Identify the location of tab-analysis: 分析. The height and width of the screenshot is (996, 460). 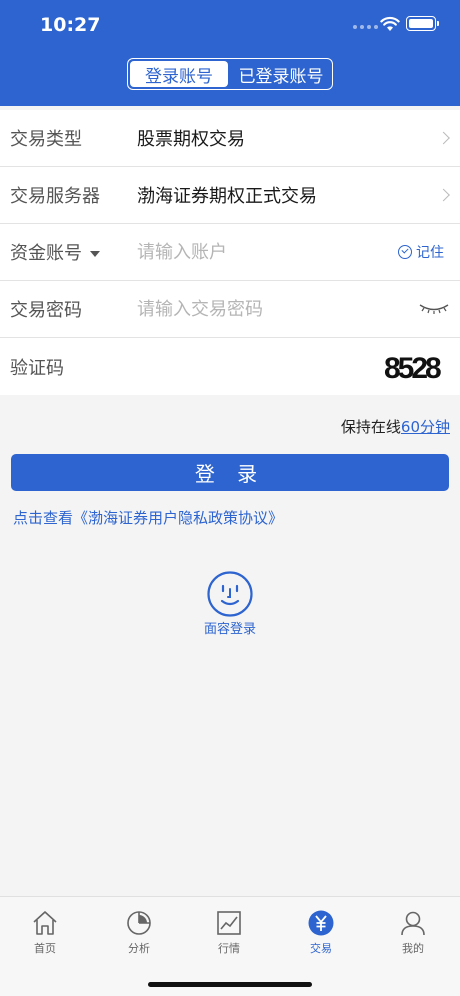
(139, 932).